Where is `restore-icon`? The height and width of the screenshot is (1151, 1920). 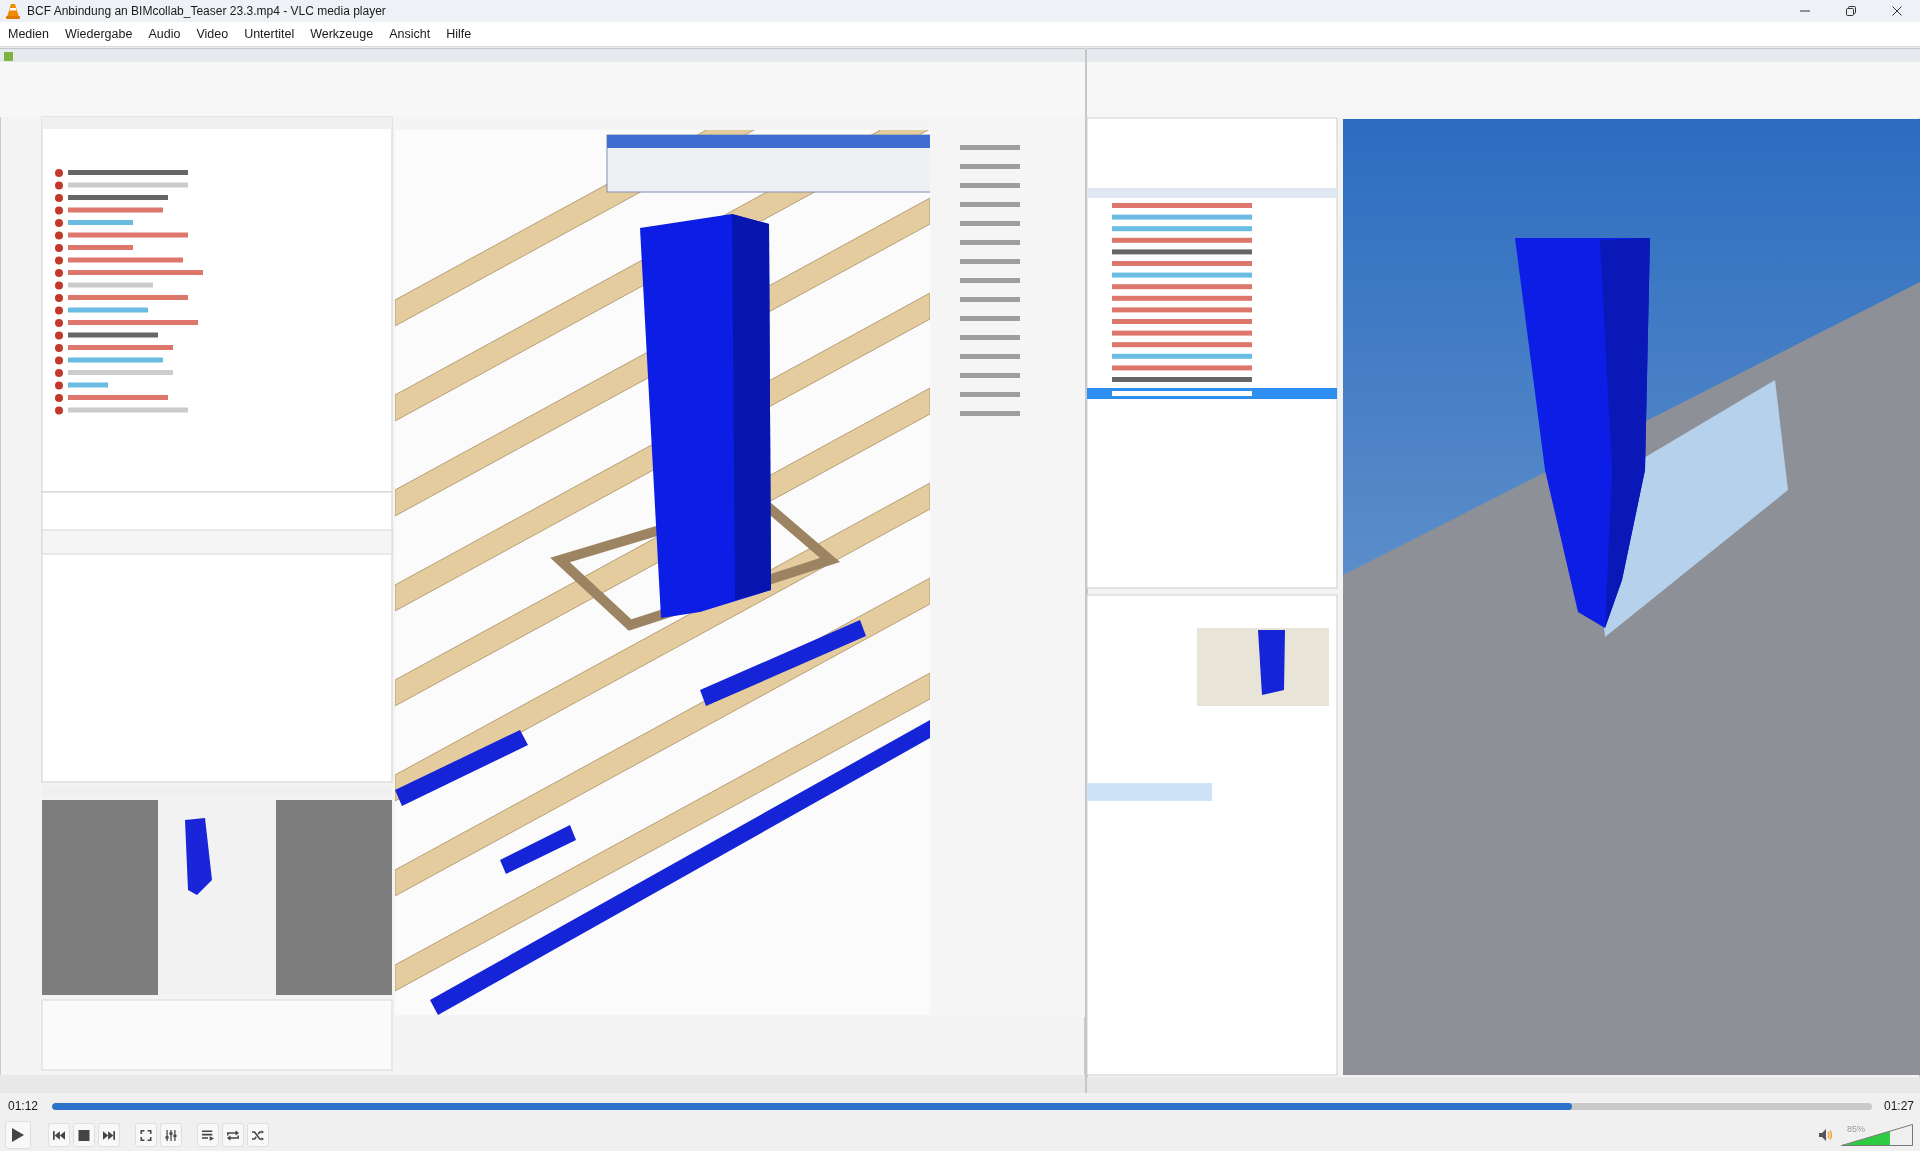 restore-icon is located at coordinates (1851, 11).